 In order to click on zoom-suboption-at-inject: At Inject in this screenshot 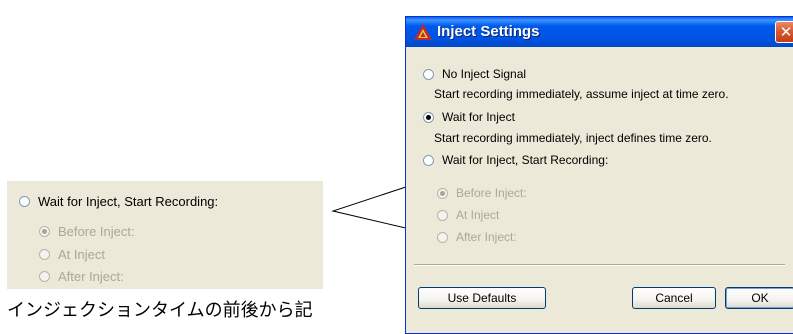, I will do `click(72, 254)`.